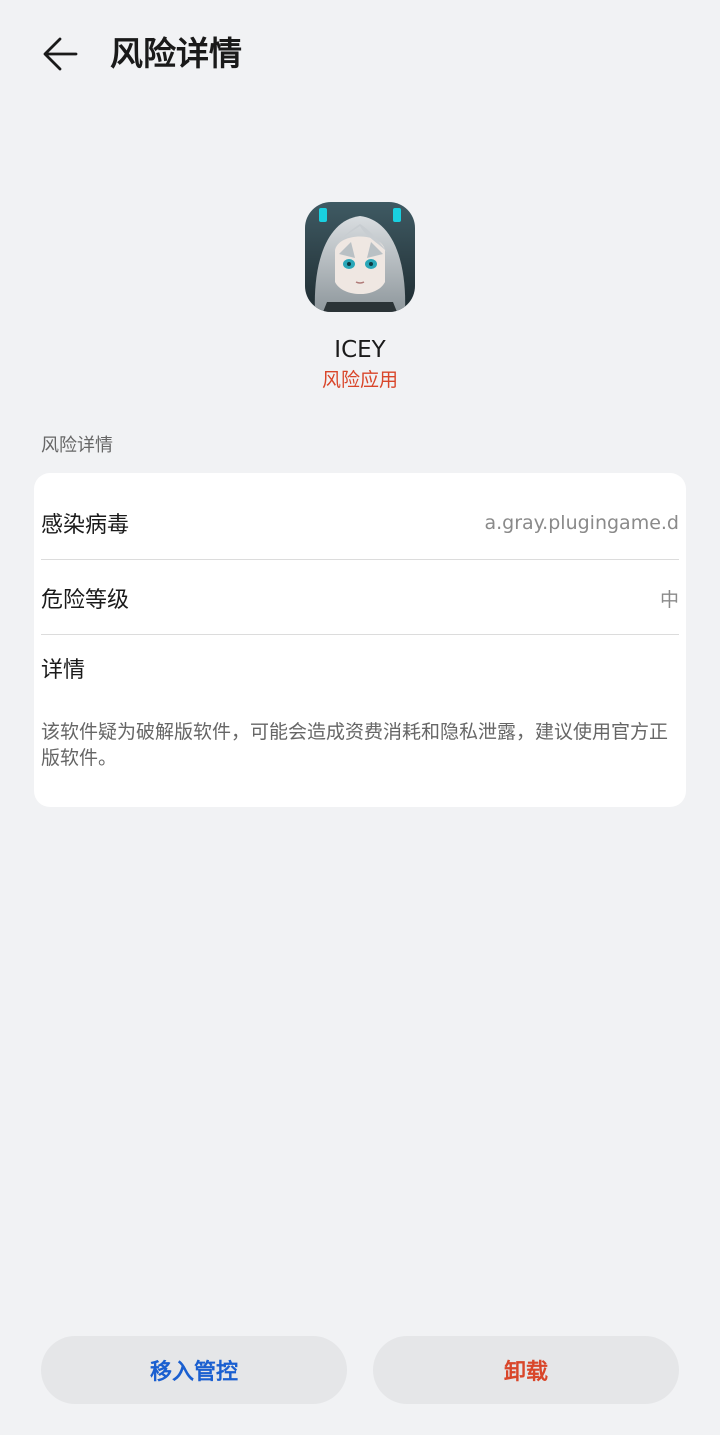 Image resolution: width=720 pixels, height=1435 pixels. Describe the element at coordinates (360, 523) in the screenshot. I see `infected-virus-row: 感染病毒 a.gray.plugingame.d` at that location.